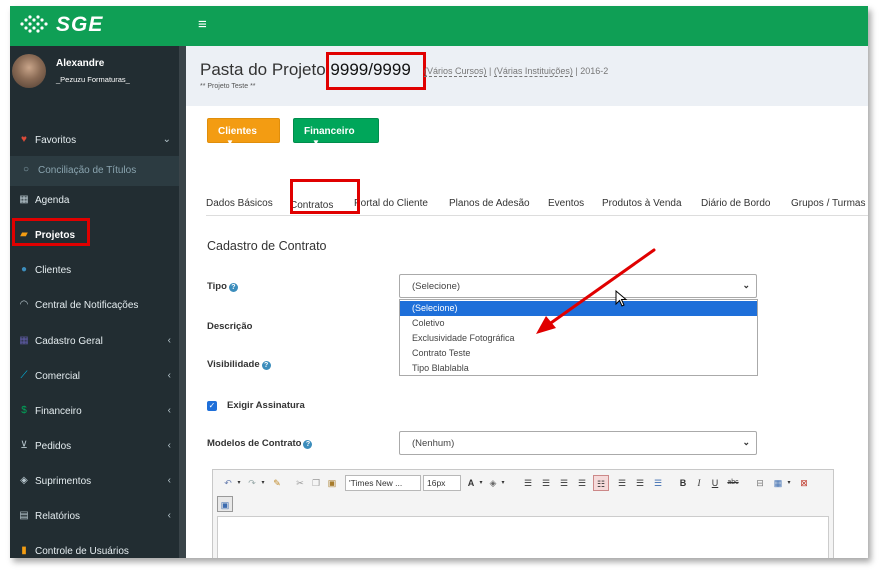 The image size is (883, 572). What do you see at coordinates (582, 483) in the screenshot?
I see `align-justify-icon: ☰` at bounding box center [582, 483].